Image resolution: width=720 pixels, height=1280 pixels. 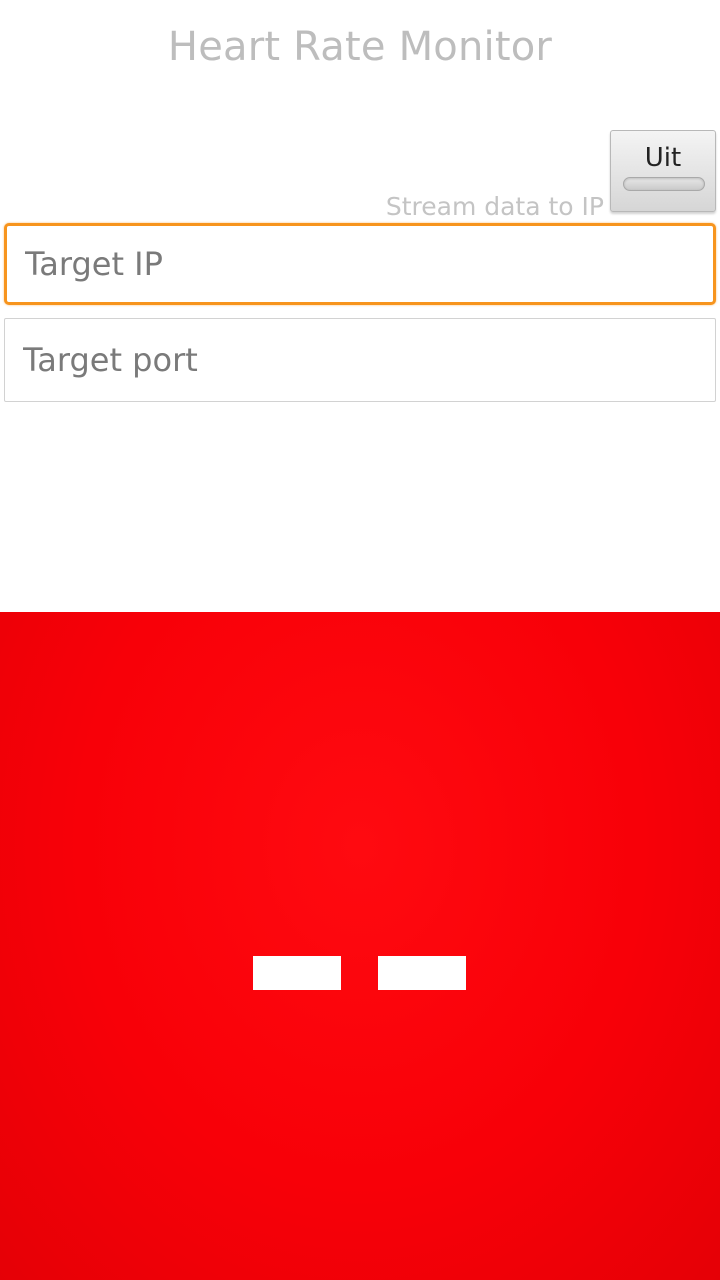 What do you see at coordinates (494, 206) in the screenshot?
I see `stream-label: Stream data to IP` at bounding box center [494, 206].